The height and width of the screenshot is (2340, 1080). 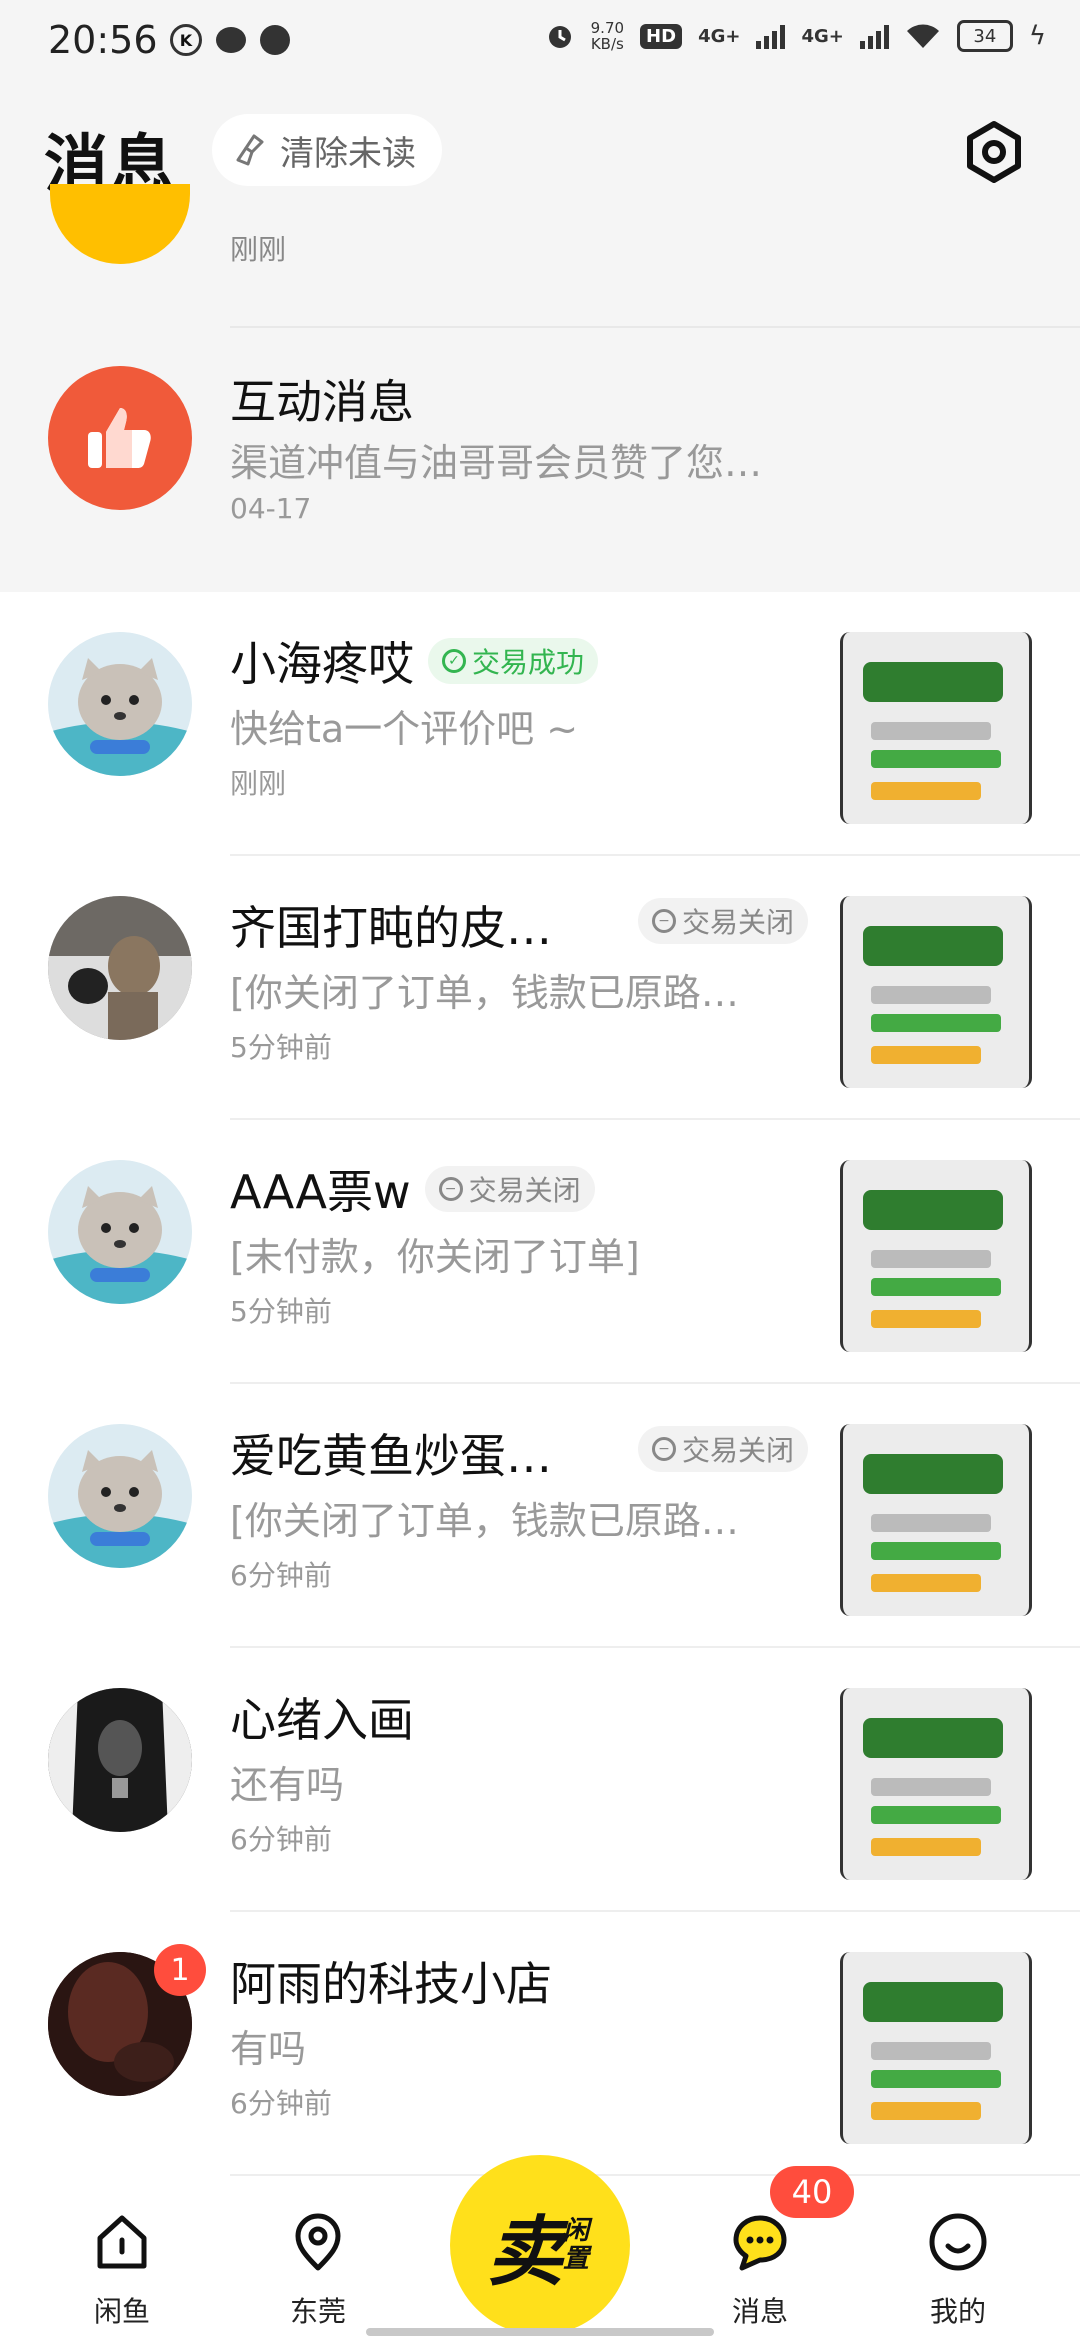 I want to click on home-indicator, so click(x=540, y=2332).